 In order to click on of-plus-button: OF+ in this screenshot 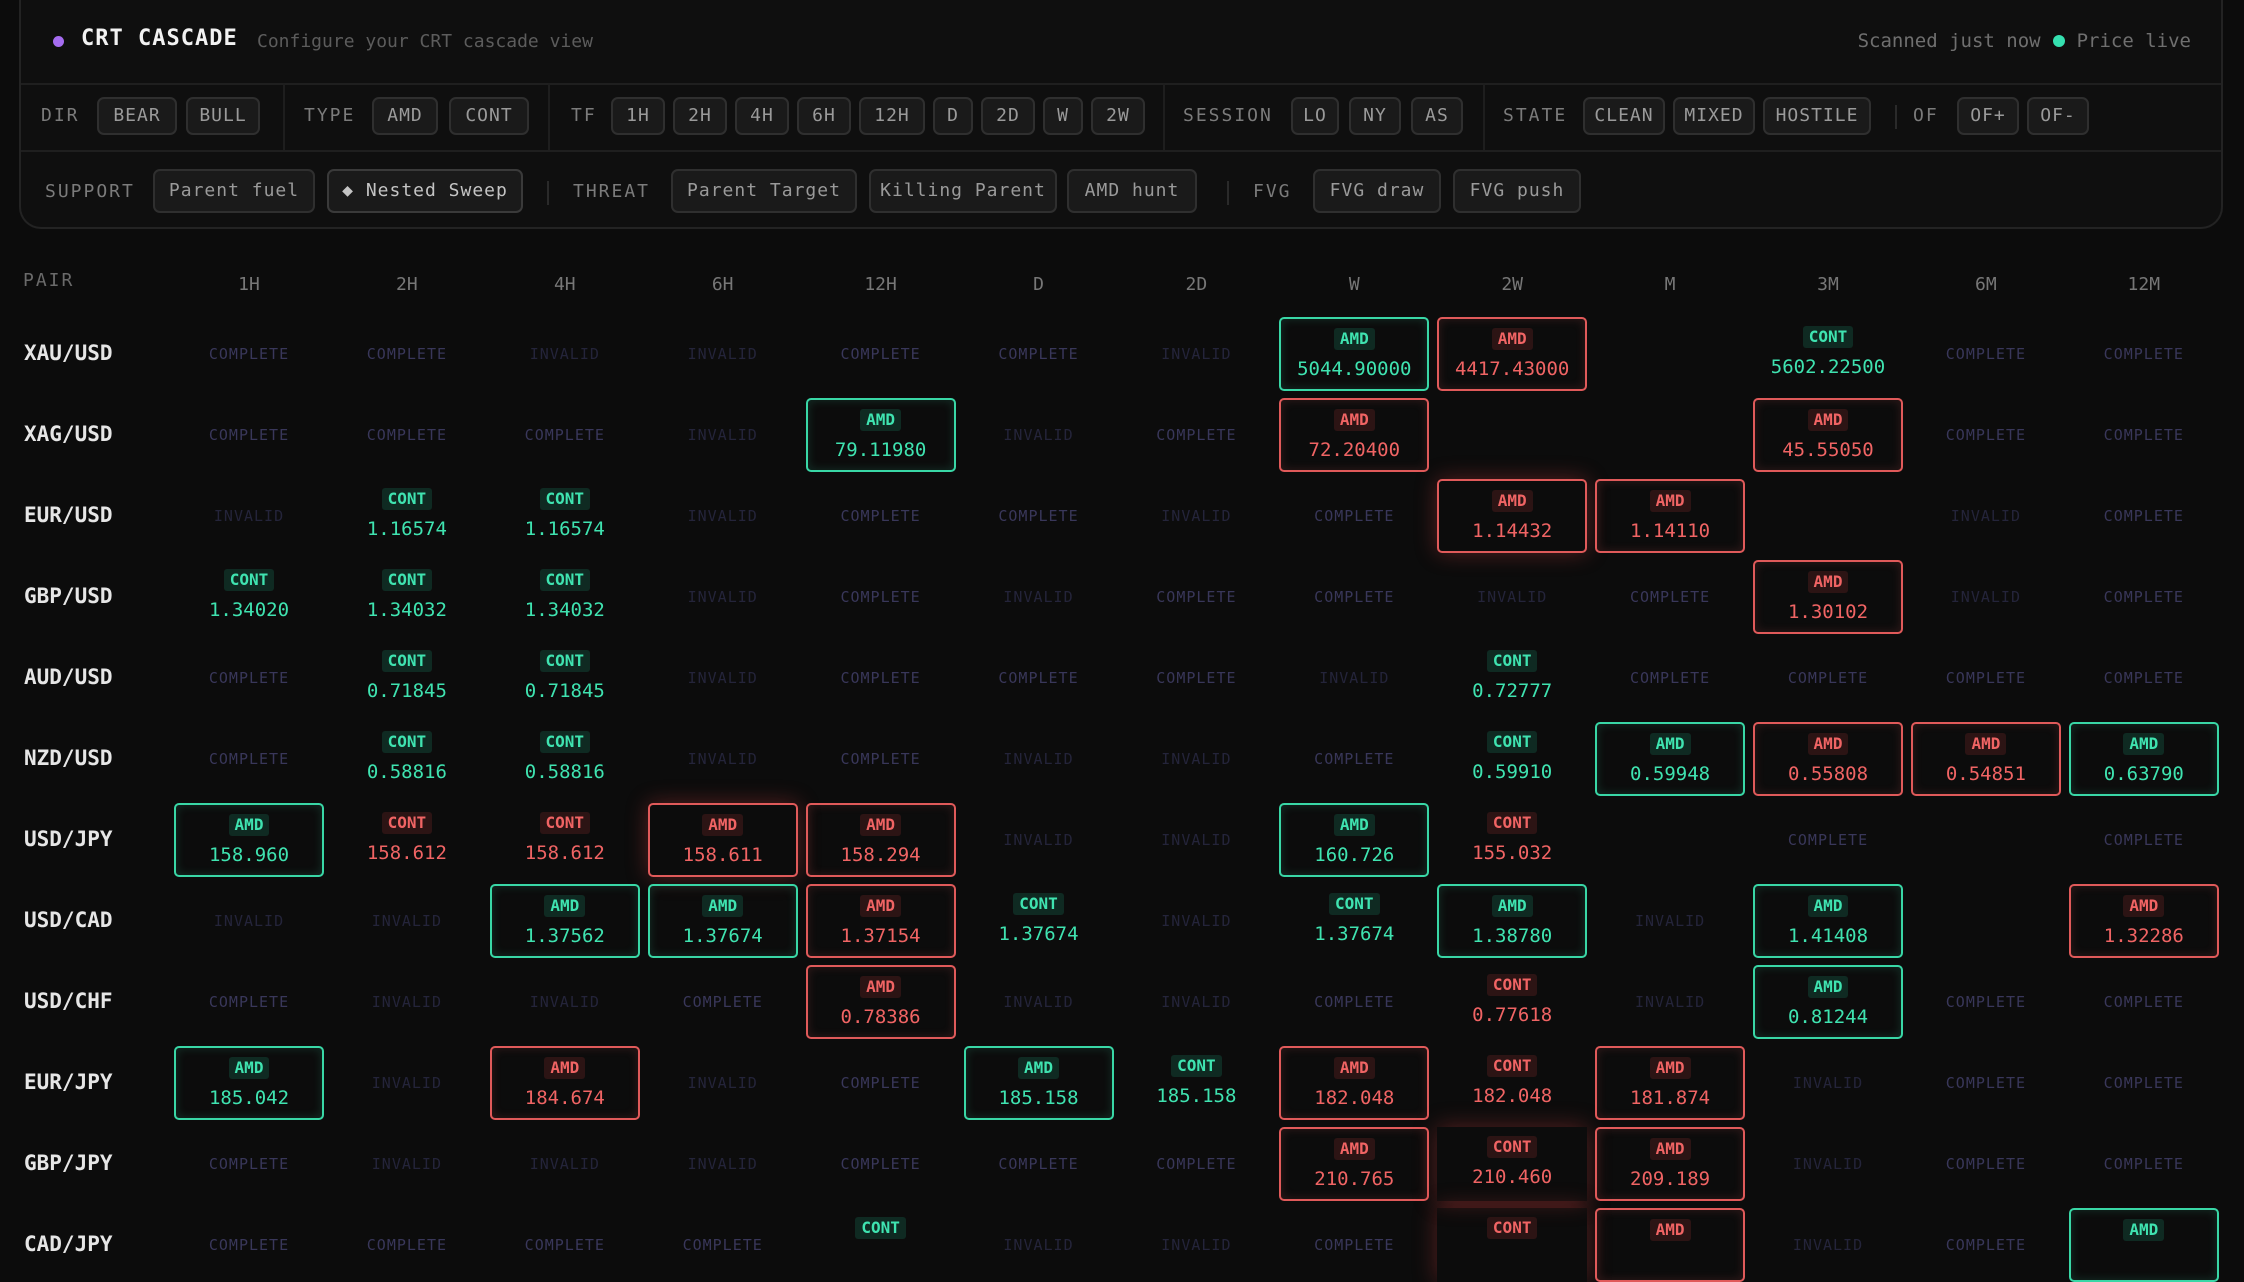, I will do `click(1988, 116)`.